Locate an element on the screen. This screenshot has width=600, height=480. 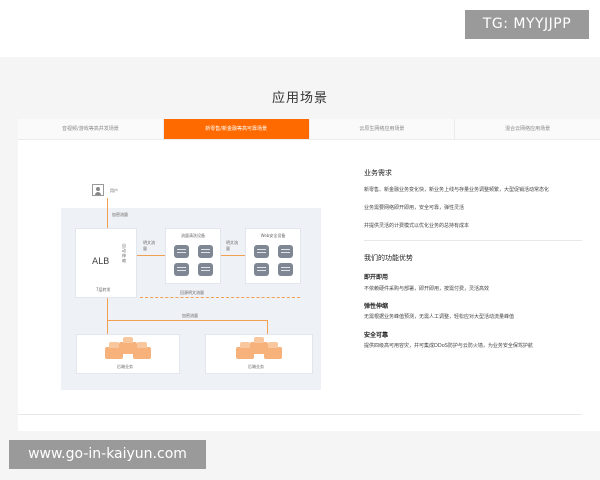
backend-left-box: 后端业务 is located at coordinates (128, 354).